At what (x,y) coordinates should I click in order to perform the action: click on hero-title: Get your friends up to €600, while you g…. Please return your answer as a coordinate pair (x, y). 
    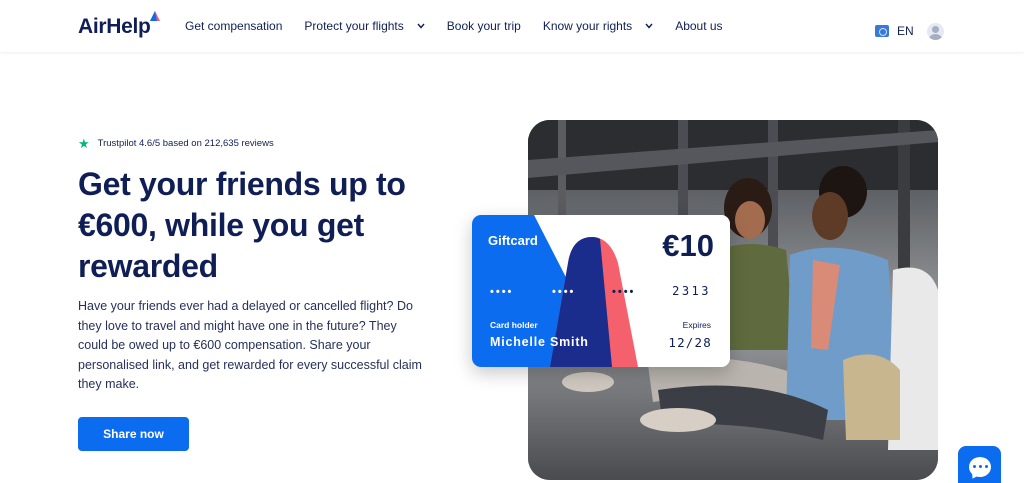
    Looking at the image, I should click on (242, 225).